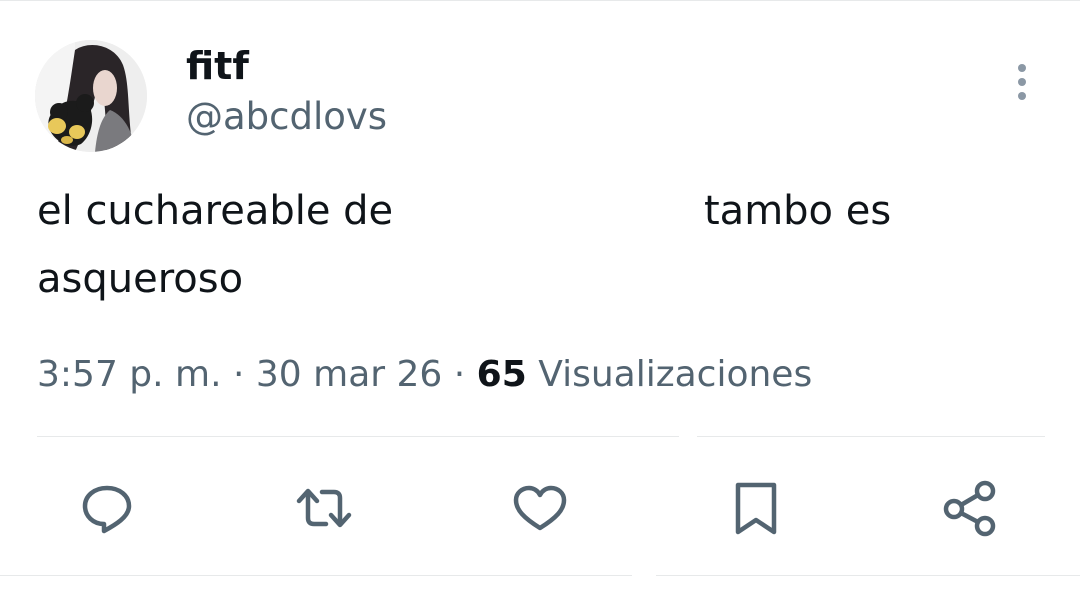  I want to click on reply-button, so click(107, 508).